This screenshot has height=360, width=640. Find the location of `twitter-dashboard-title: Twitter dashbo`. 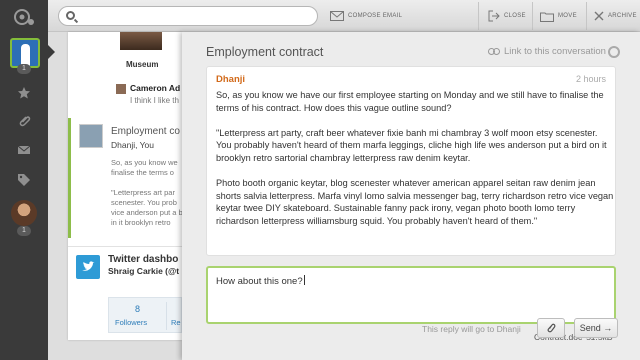

twitter-dashboard-title: Twitter dashbo is located at coordinates (143, 259).